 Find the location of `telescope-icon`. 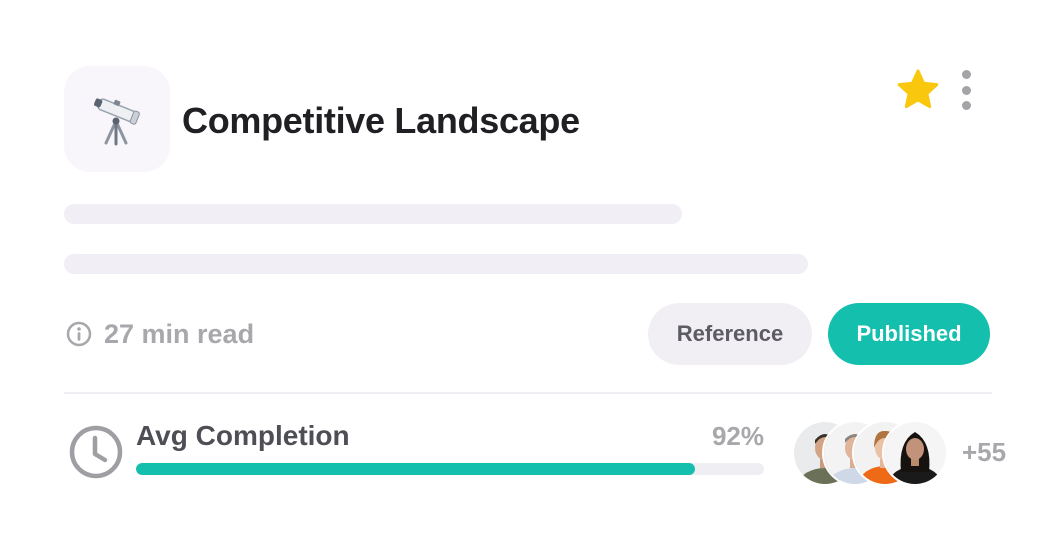

telescope-icon is located at coordinates (117, 122).